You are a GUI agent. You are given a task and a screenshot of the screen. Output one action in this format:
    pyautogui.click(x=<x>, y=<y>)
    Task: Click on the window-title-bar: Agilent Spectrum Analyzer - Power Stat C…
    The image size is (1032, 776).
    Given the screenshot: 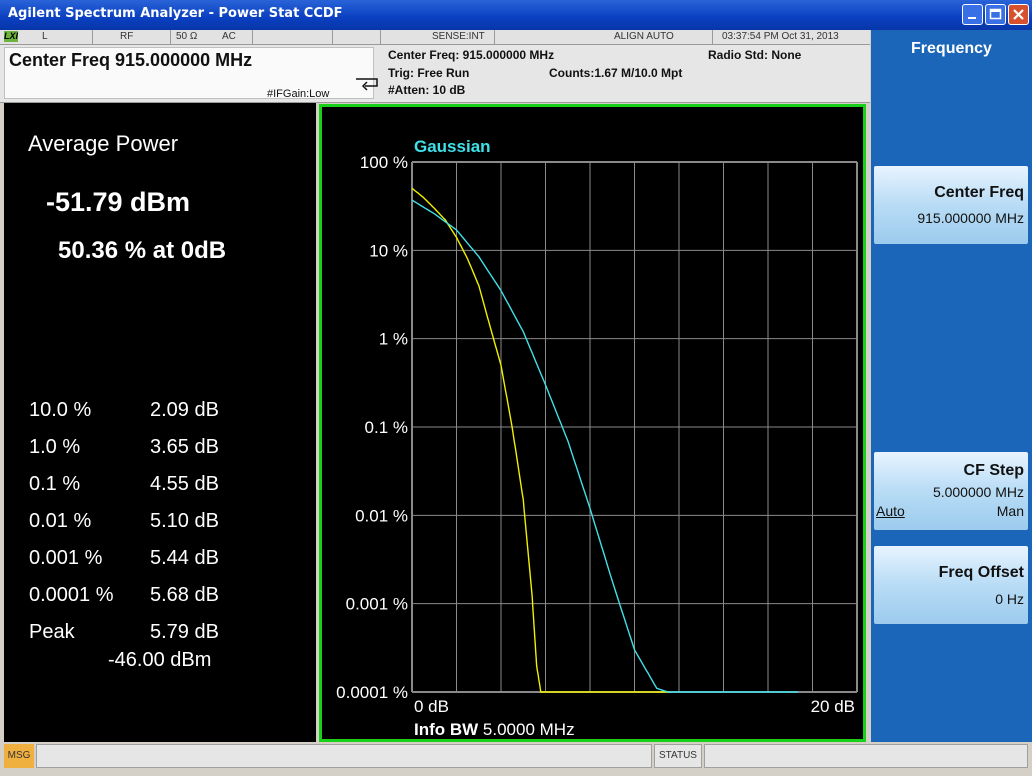 What is the action you would take?
    pyautogui.click(x=516, y=15)
    